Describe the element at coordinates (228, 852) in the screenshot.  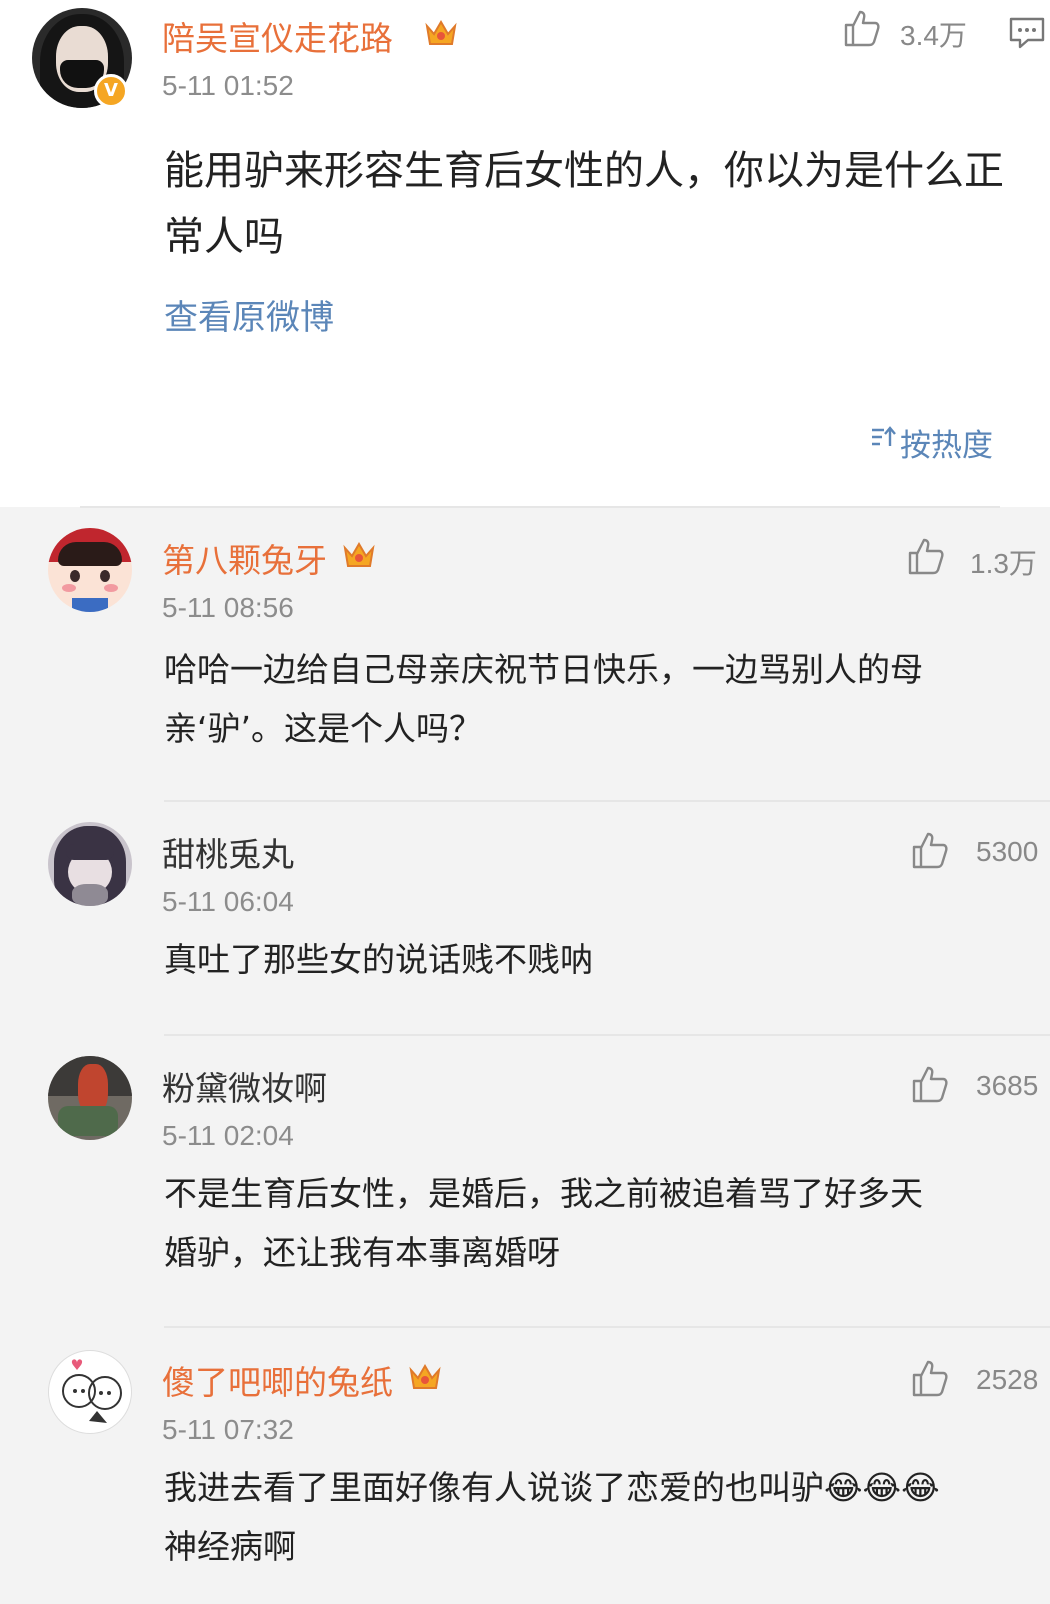
I see `reply-username: 甜桃兎丸` at that location.